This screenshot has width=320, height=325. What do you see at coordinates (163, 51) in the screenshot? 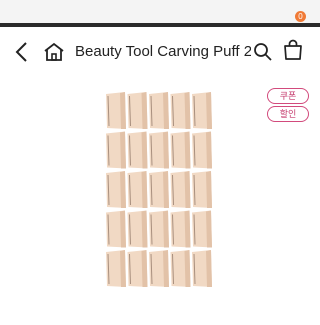
I see `page-title: Beauty Tool Carving Puff 25ea` at bounding box center [163, 51].